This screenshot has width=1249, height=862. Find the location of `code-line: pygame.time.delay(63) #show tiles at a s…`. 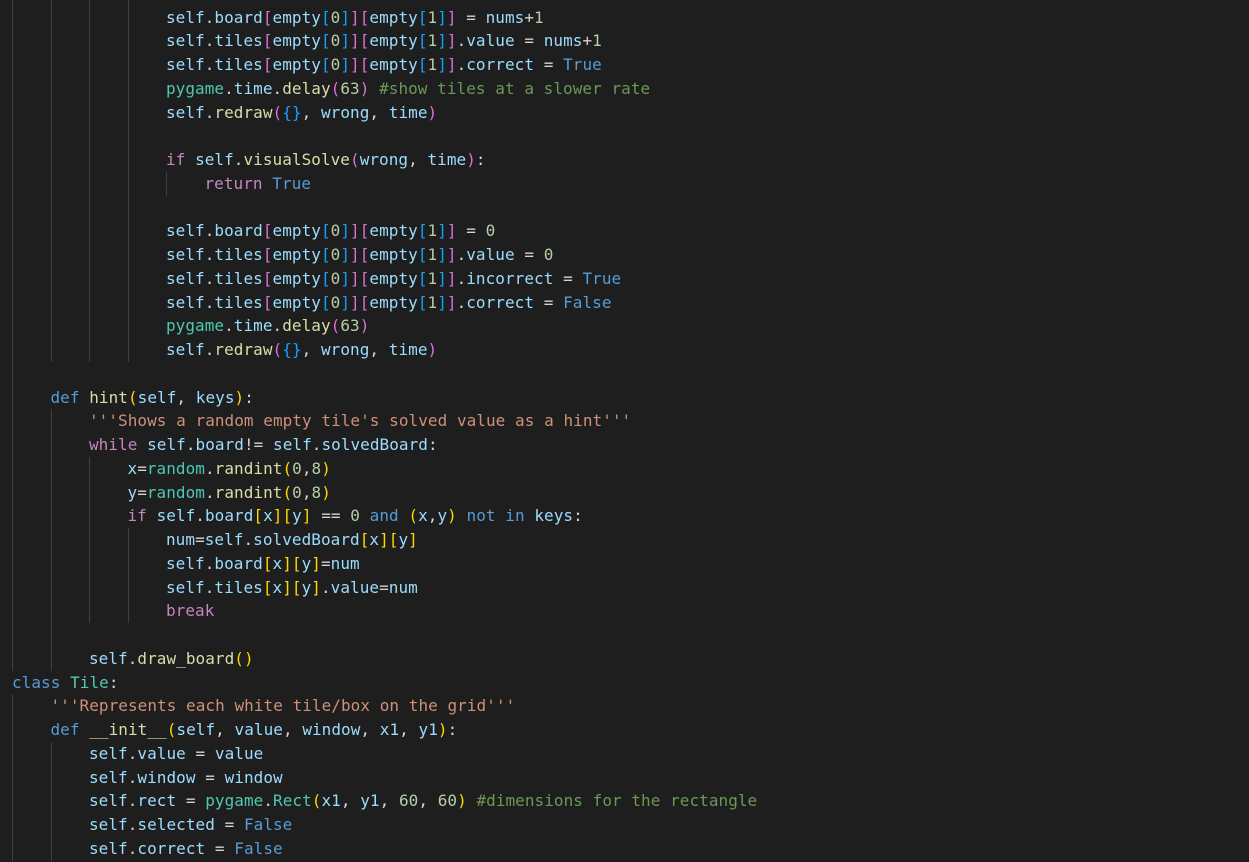

code-line: pygame.time.delay(63) #show tiles at a s… is located at coordinates (408, 89).